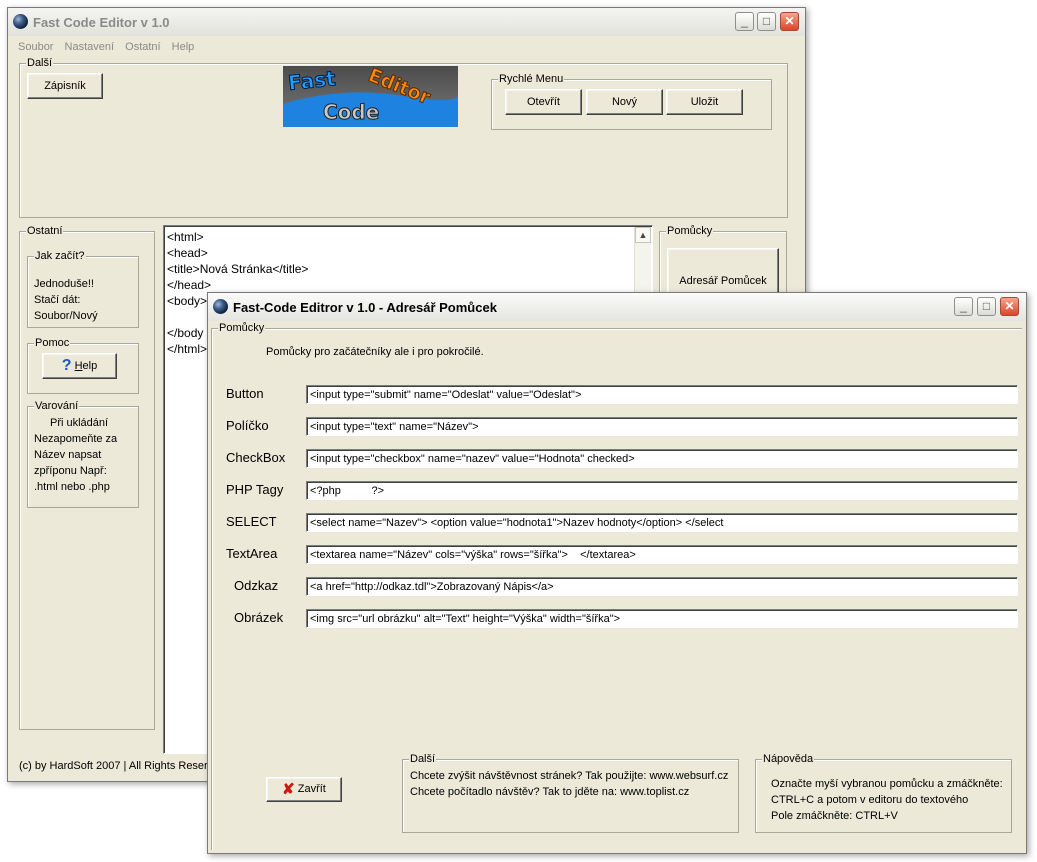  I want to click on varovani-line-5: .html nebo .php, so click(72, 487).